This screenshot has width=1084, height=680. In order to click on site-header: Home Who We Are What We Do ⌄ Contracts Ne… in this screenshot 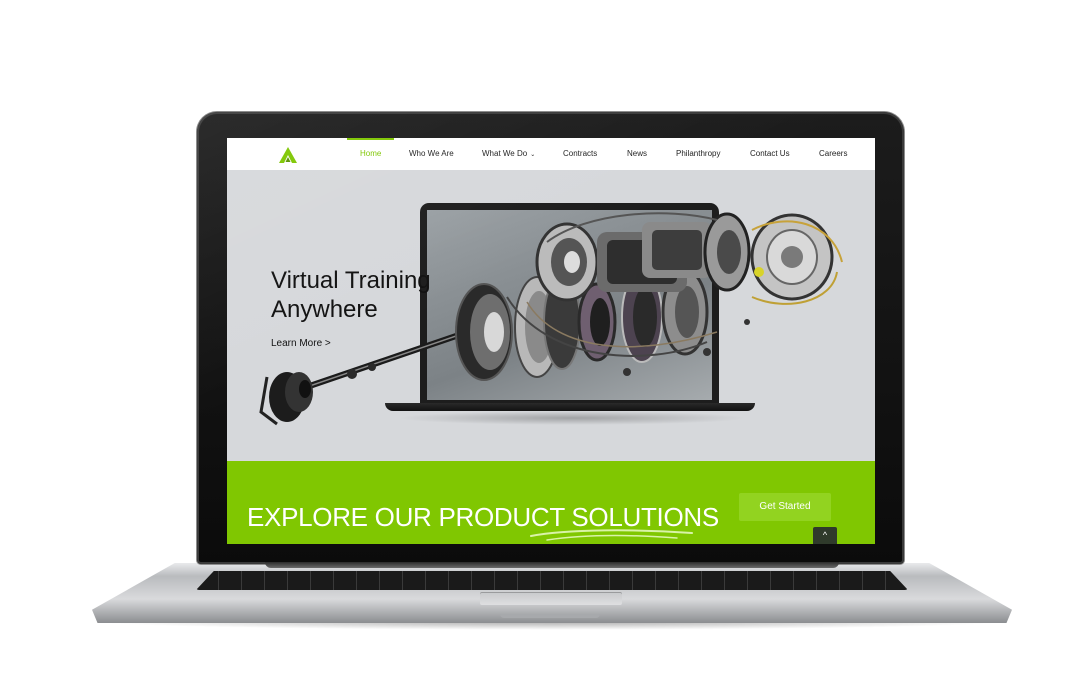, I will do `click(551, 154)`.